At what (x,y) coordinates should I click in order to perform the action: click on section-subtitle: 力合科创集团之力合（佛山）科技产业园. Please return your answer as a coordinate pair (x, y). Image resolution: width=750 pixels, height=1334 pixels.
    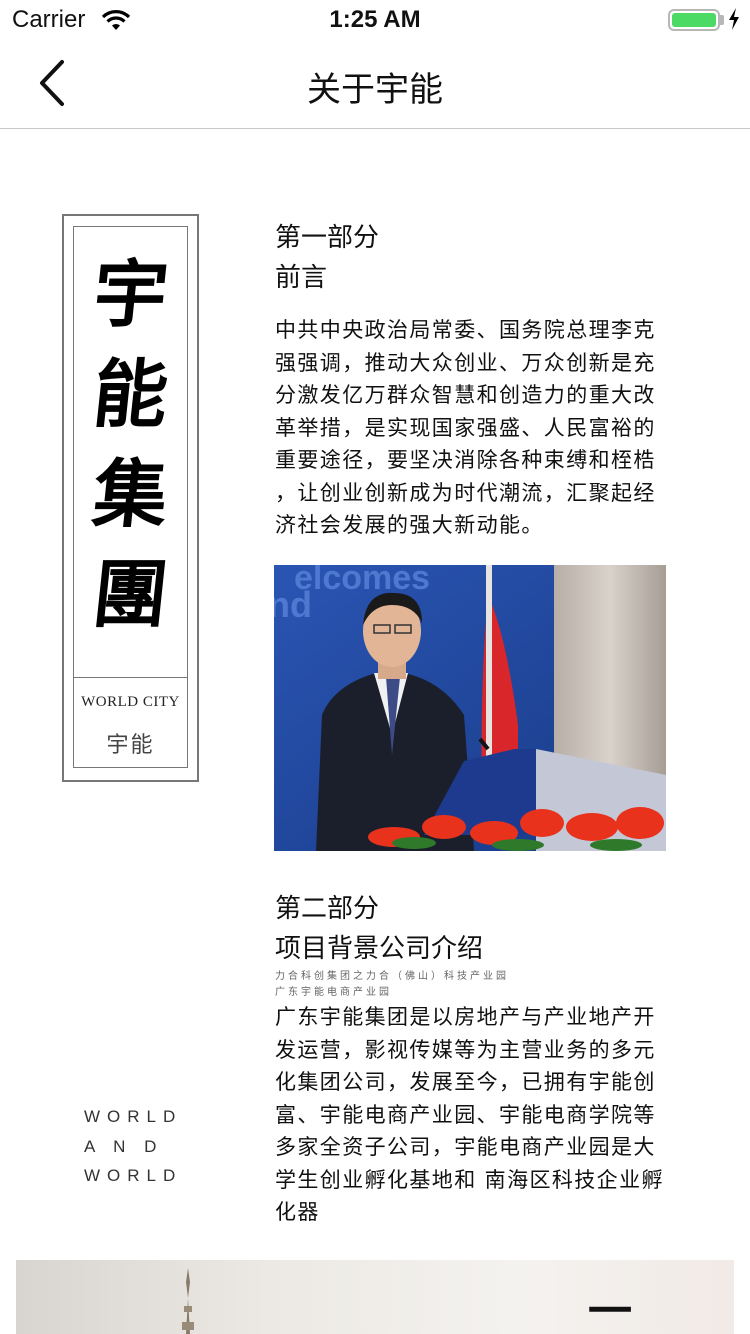
    Looking at the image, I should click on (392, 976).